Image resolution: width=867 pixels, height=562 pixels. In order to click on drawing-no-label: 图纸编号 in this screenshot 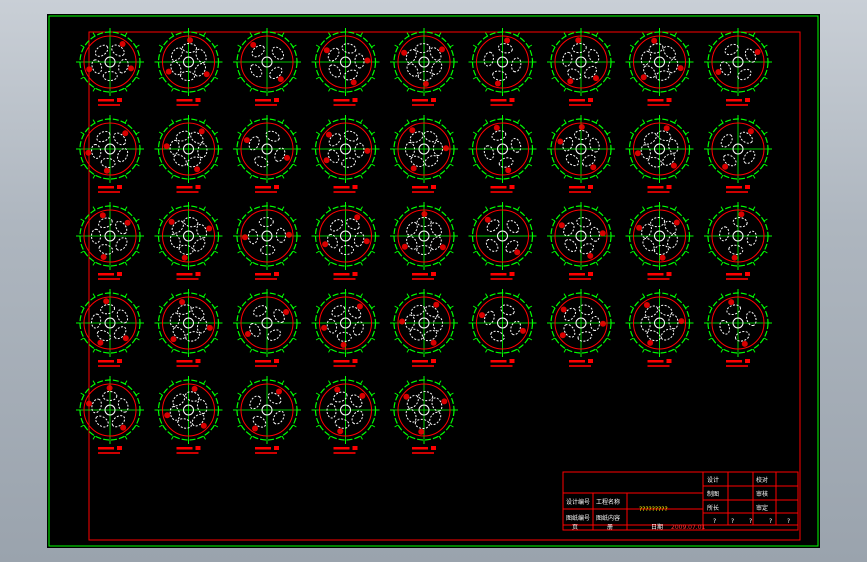, I will do `click(578, 518)`.